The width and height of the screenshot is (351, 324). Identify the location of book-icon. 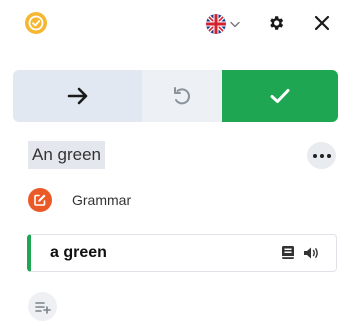
(288, 252).